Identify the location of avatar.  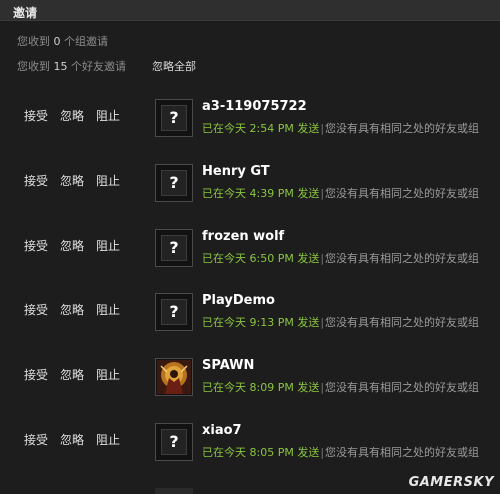
(174, 377).